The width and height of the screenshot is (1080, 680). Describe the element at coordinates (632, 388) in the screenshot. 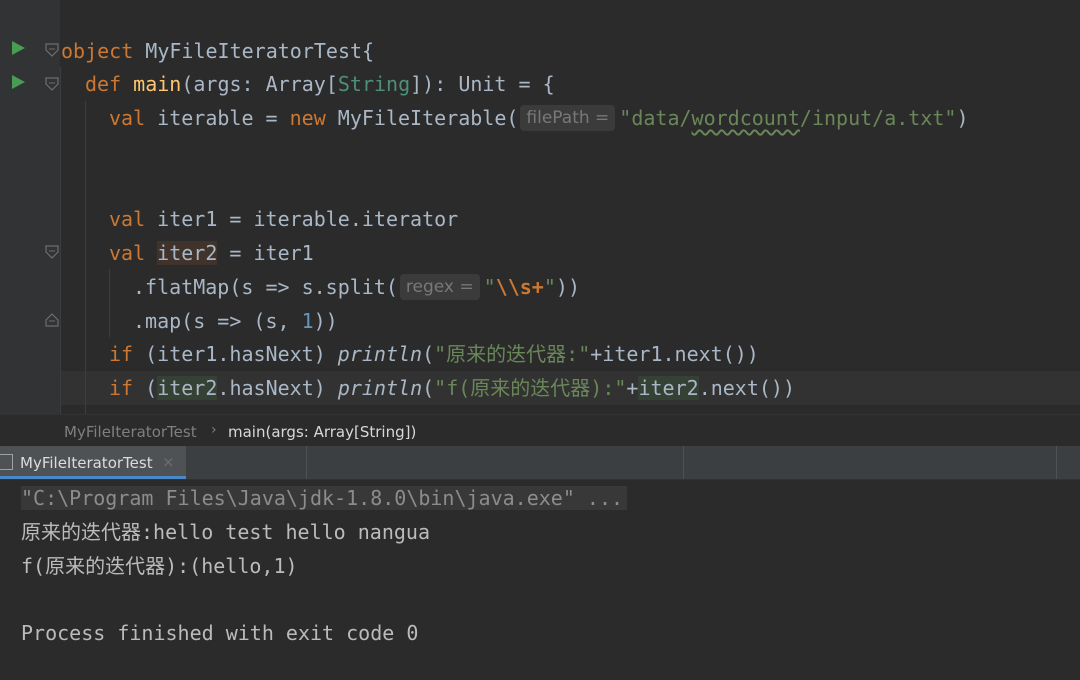

I see `code-text: +` at that location.